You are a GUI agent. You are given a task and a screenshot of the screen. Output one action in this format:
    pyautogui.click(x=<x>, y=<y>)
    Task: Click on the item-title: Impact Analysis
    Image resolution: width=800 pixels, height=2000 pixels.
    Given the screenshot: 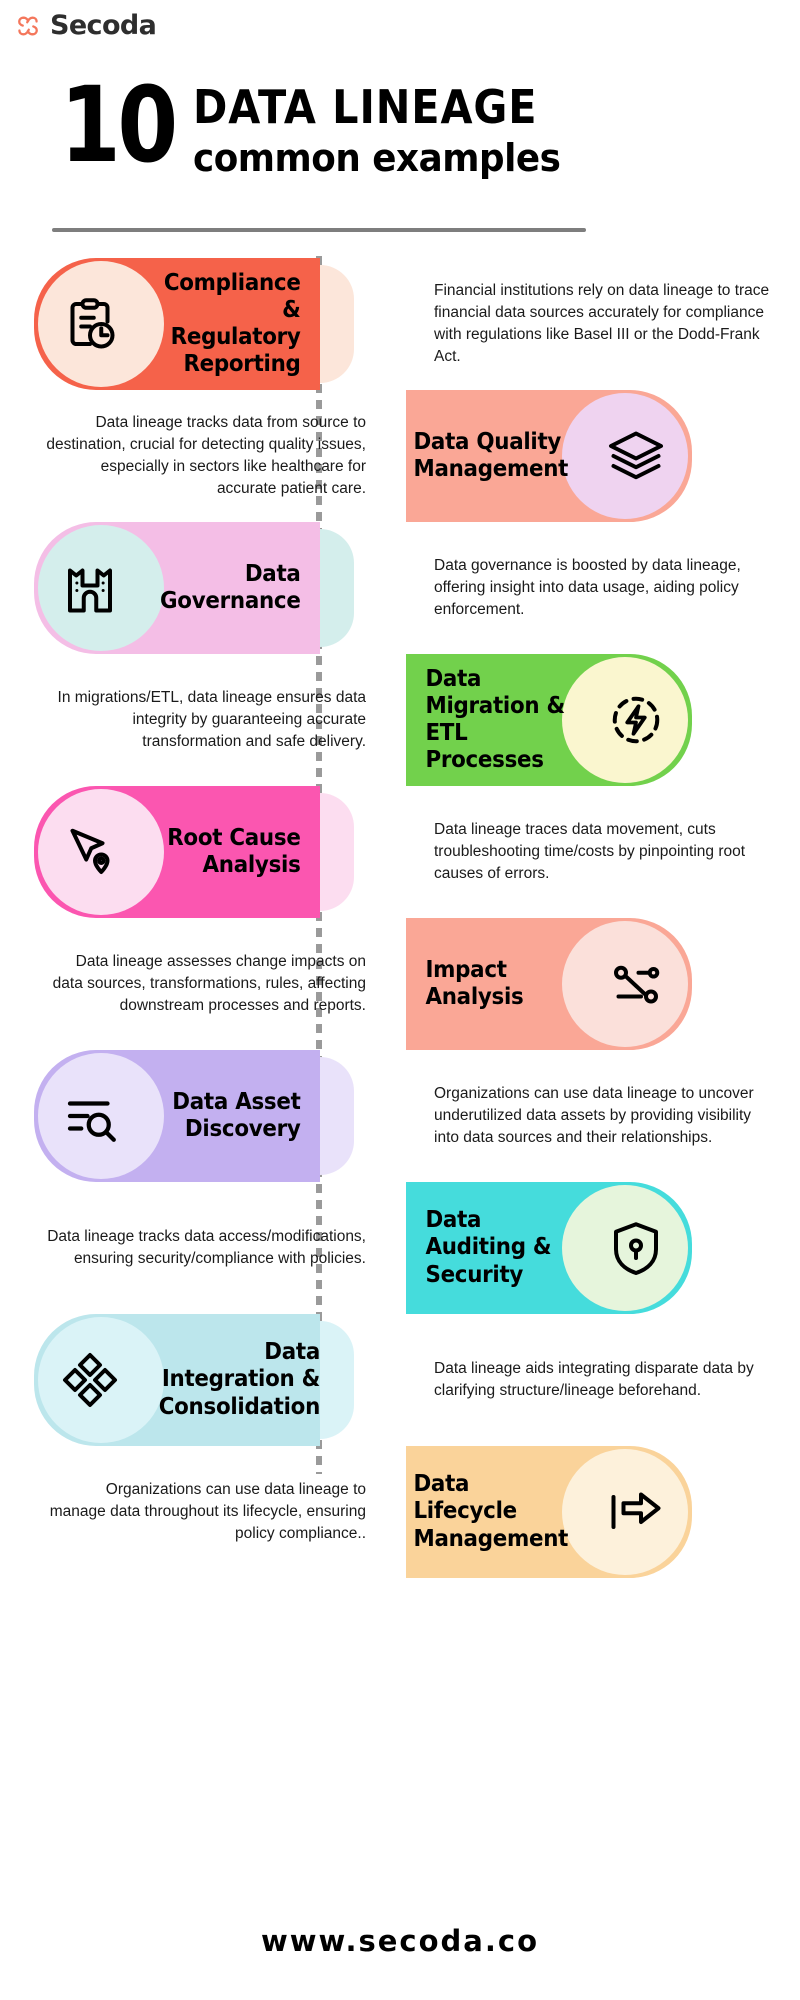 What is the action you would take?
    pyautogui.click(x=474, y=983)
    